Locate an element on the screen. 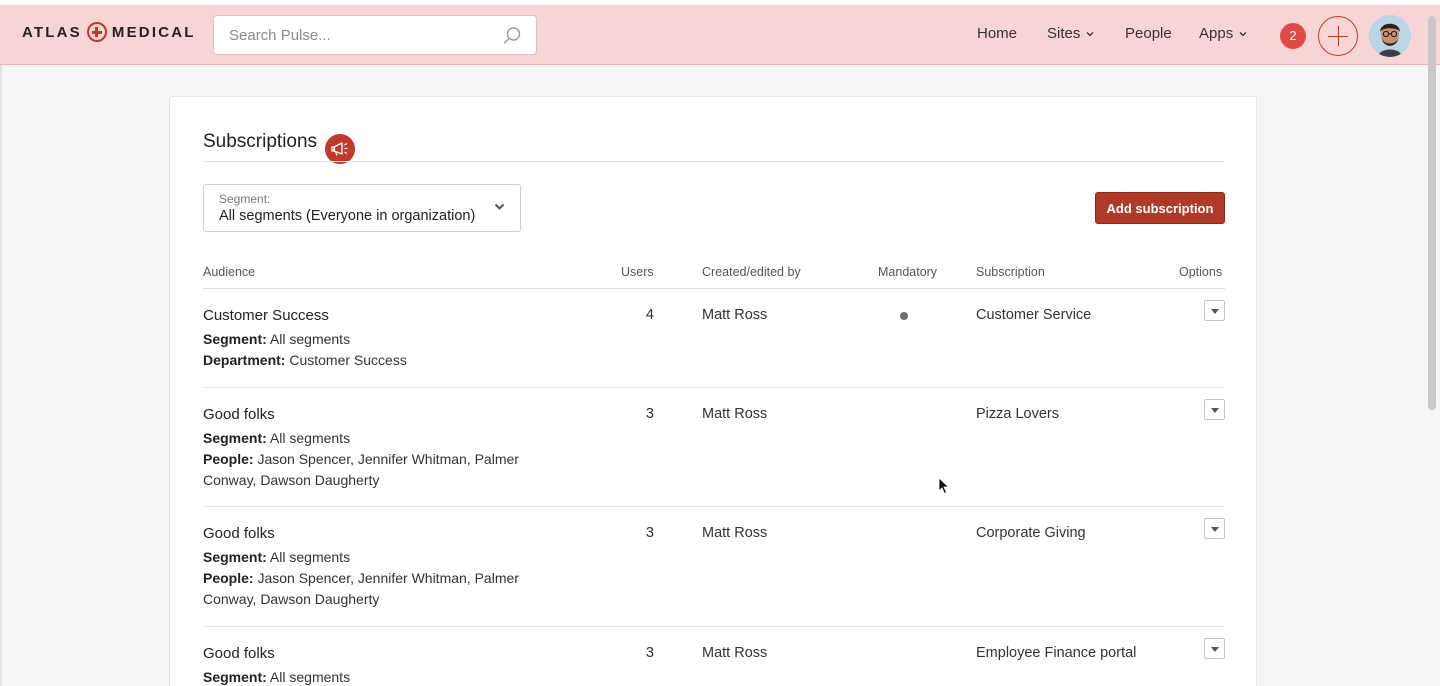 This screenshot has height=686, width=1440. nav-sites: Sites is located at coordinates (1070, 33).